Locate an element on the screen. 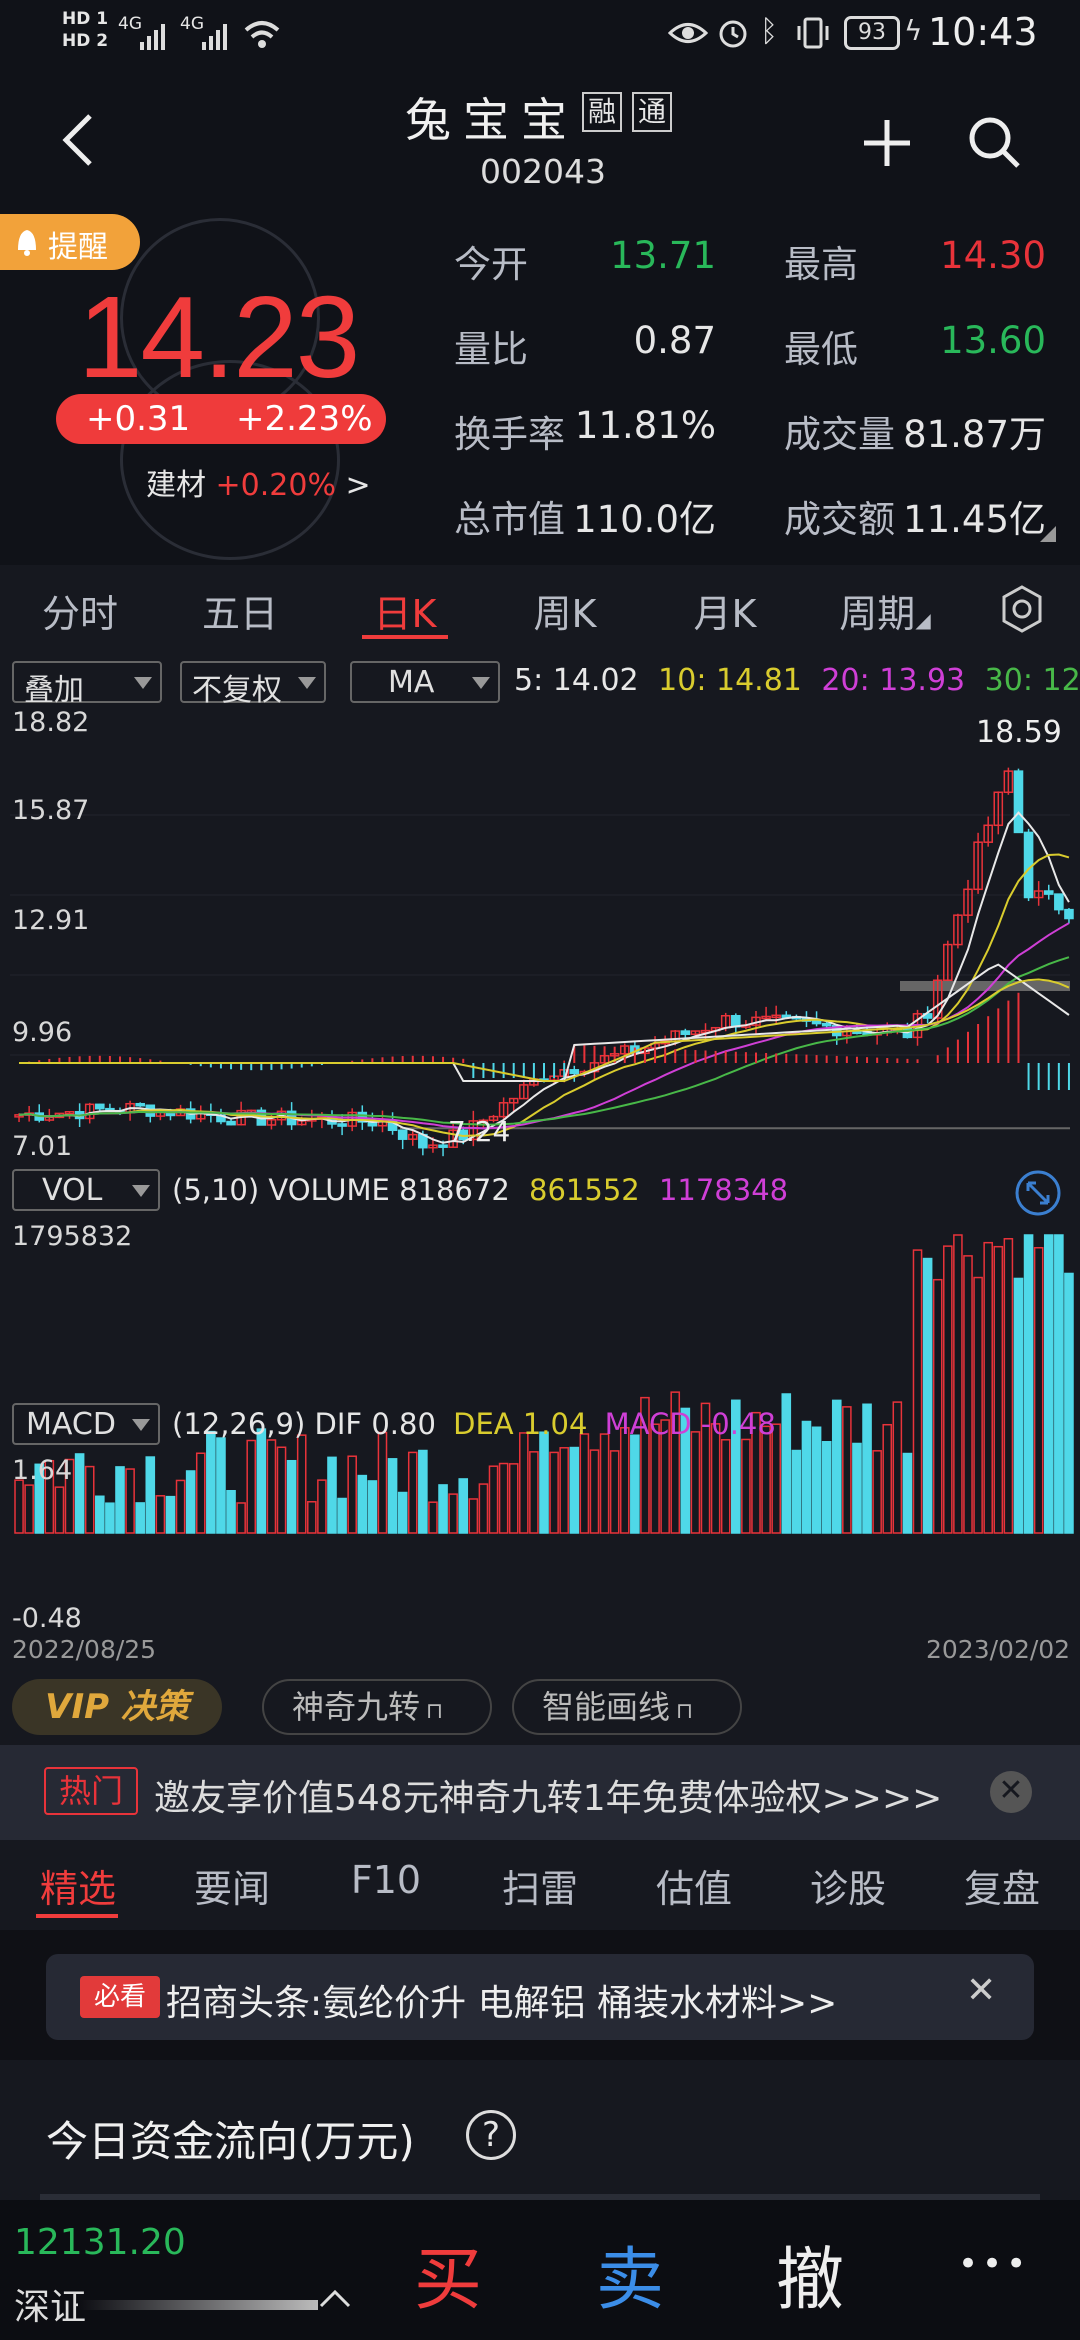 The height and width of the screenshot is (2340, 1080). ma5-value: 5: 14.02 is located at coordinates (576, 680).